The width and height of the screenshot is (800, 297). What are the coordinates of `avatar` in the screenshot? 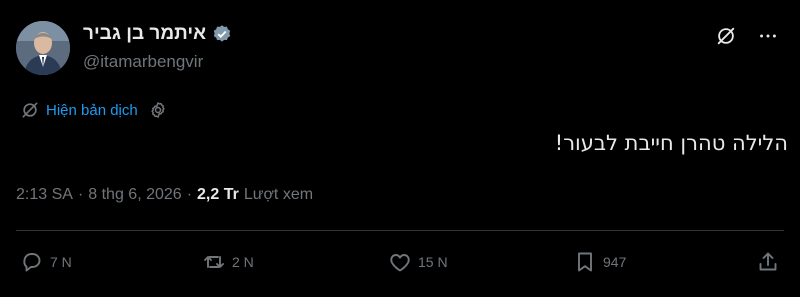 It's located at (43, 48).